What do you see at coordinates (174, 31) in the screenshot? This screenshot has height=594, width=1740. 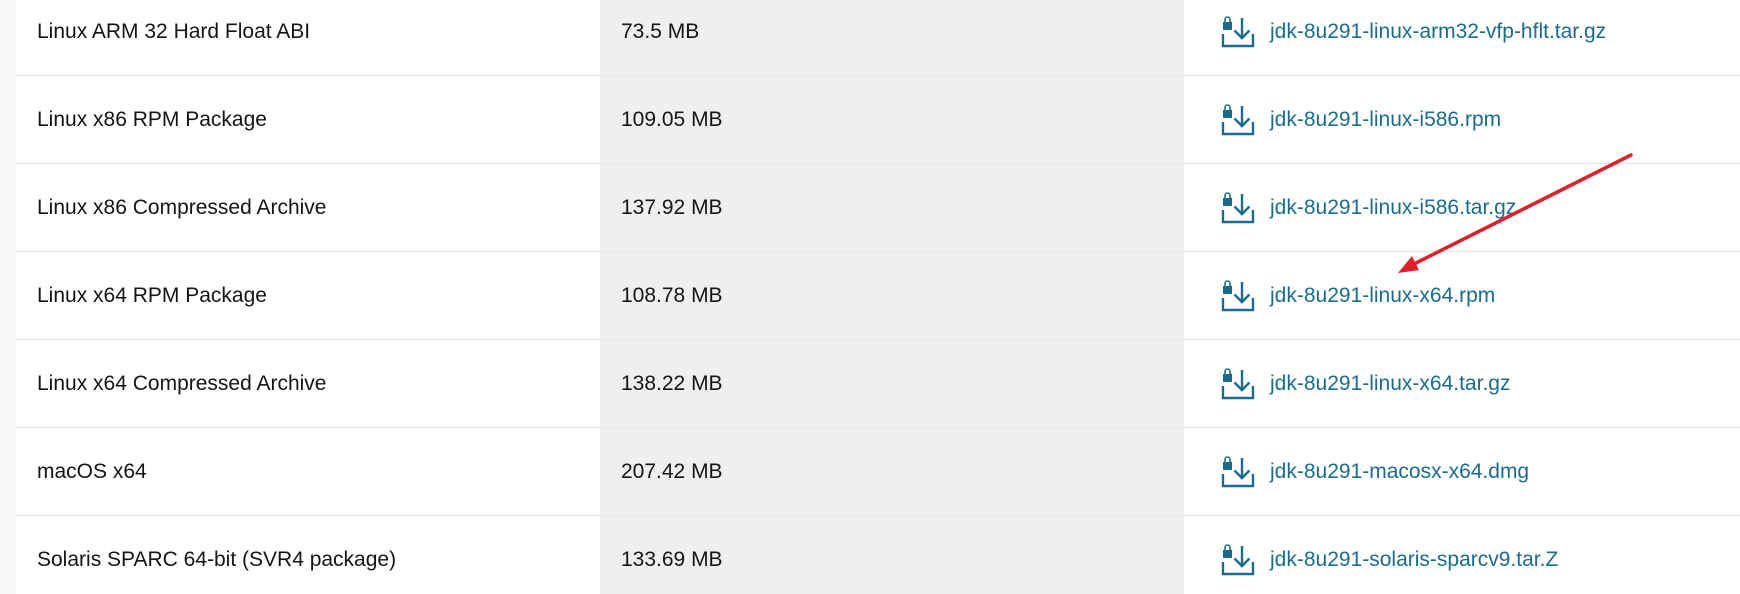 I see `product-name: Linux ARM 32 Hard Float ABI` at bounding box center [174, 31].